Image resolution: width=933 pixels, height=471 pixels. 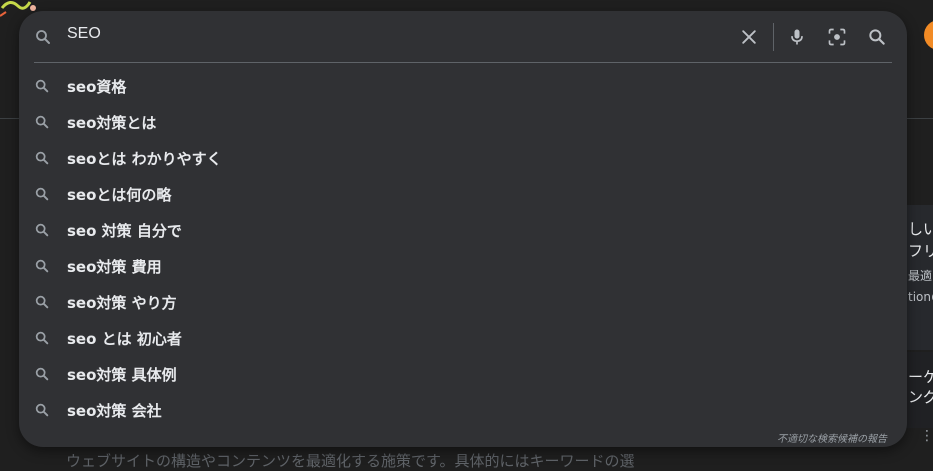 I want to click on suggestion-item: seo 対策 自分で, so click(x=463, y=230).